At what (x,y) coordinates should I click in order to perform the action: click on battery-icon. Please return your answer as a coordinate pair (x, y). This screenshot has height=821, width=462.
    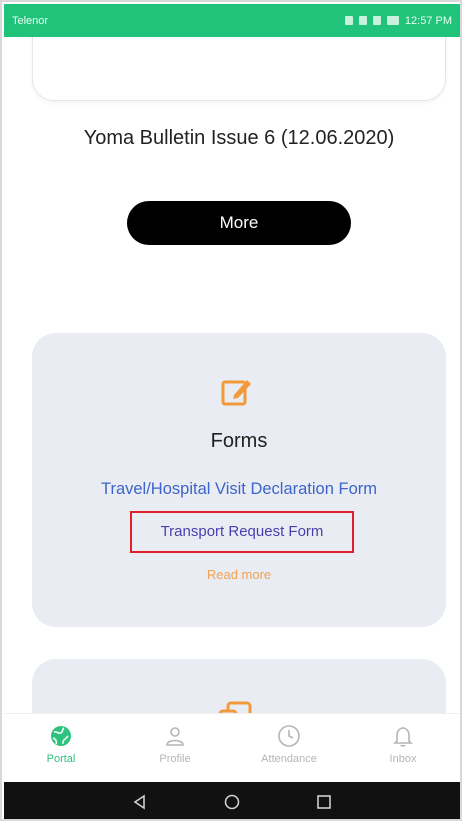
    Looking at the image, I should click on (392, 20).